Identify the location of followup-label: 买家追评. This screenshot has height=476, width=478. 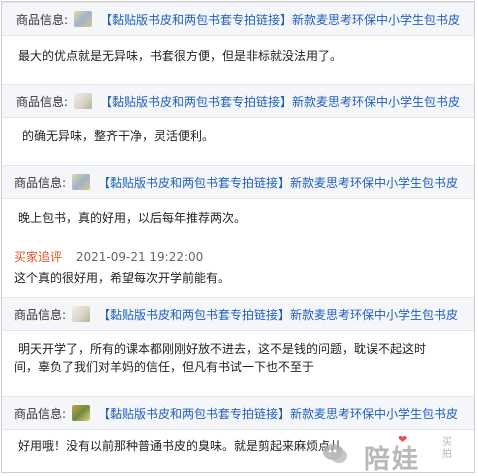
(38, 257).